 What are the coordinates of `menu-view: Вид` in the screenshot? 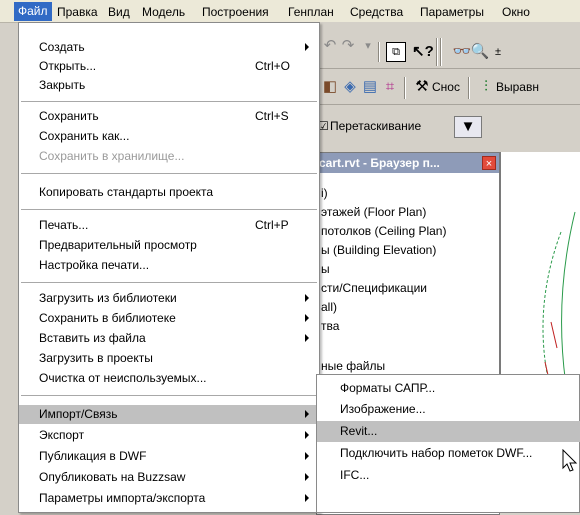 It's located at (119, 12).